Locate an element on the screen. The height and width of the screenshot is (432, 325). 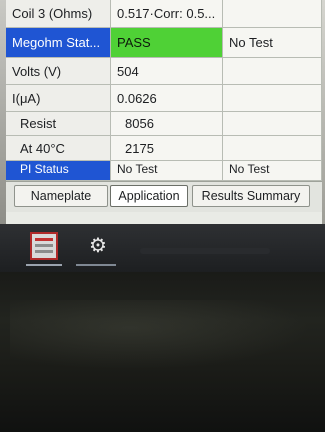
row-value: 0.0626 is located at coordinates (167, 98).